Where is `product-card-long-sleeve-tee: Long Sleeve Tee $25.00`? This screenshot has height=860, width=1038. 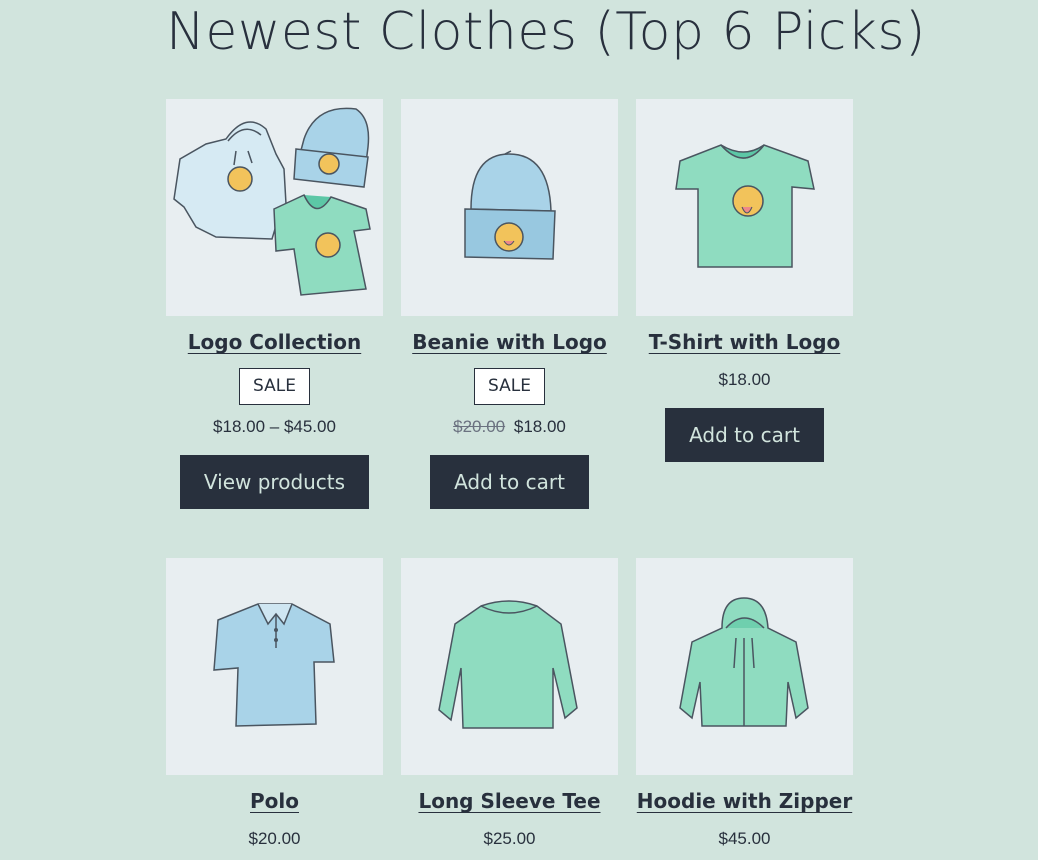
product-card-long-sleeve-tee: Long Sleeve Tee $25.00 is located at coordinates (509, 703).